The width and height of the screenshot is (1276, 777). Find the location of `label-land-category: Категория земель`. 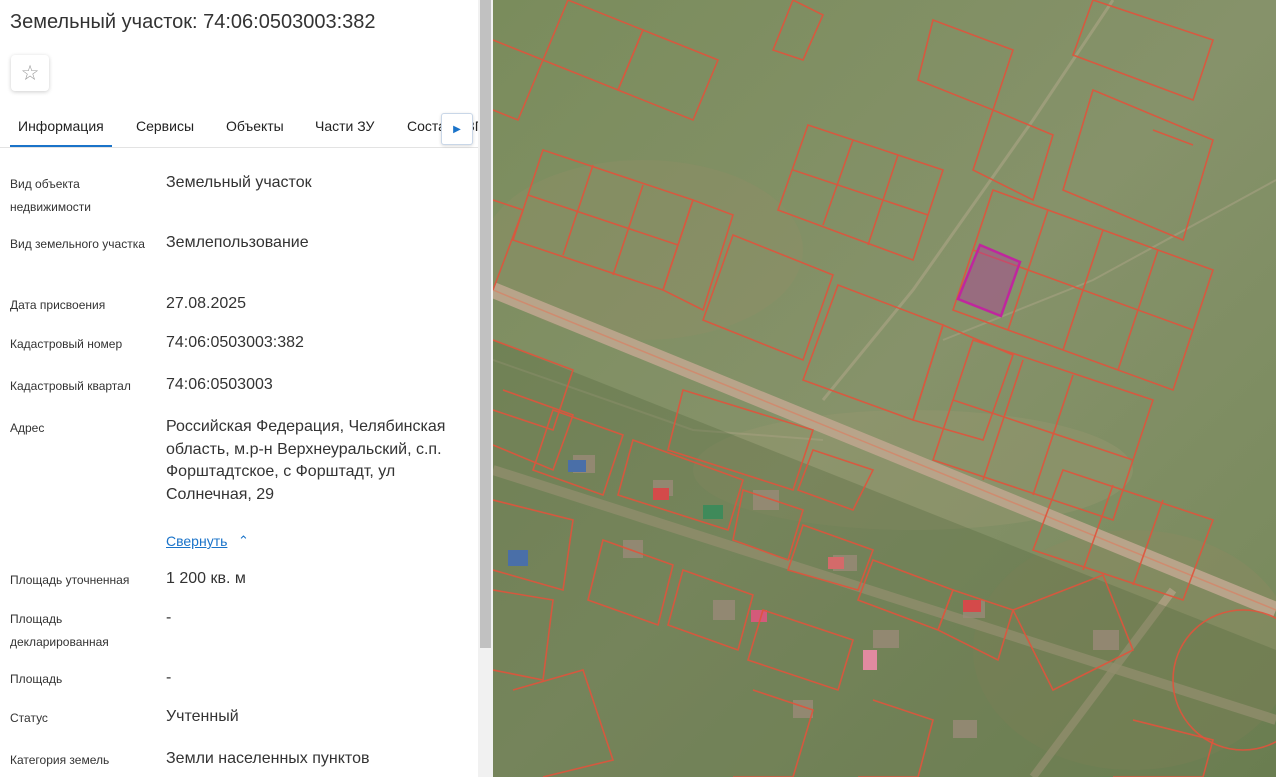

label-land-category: Категория земель is located at coordinates (60, 760).